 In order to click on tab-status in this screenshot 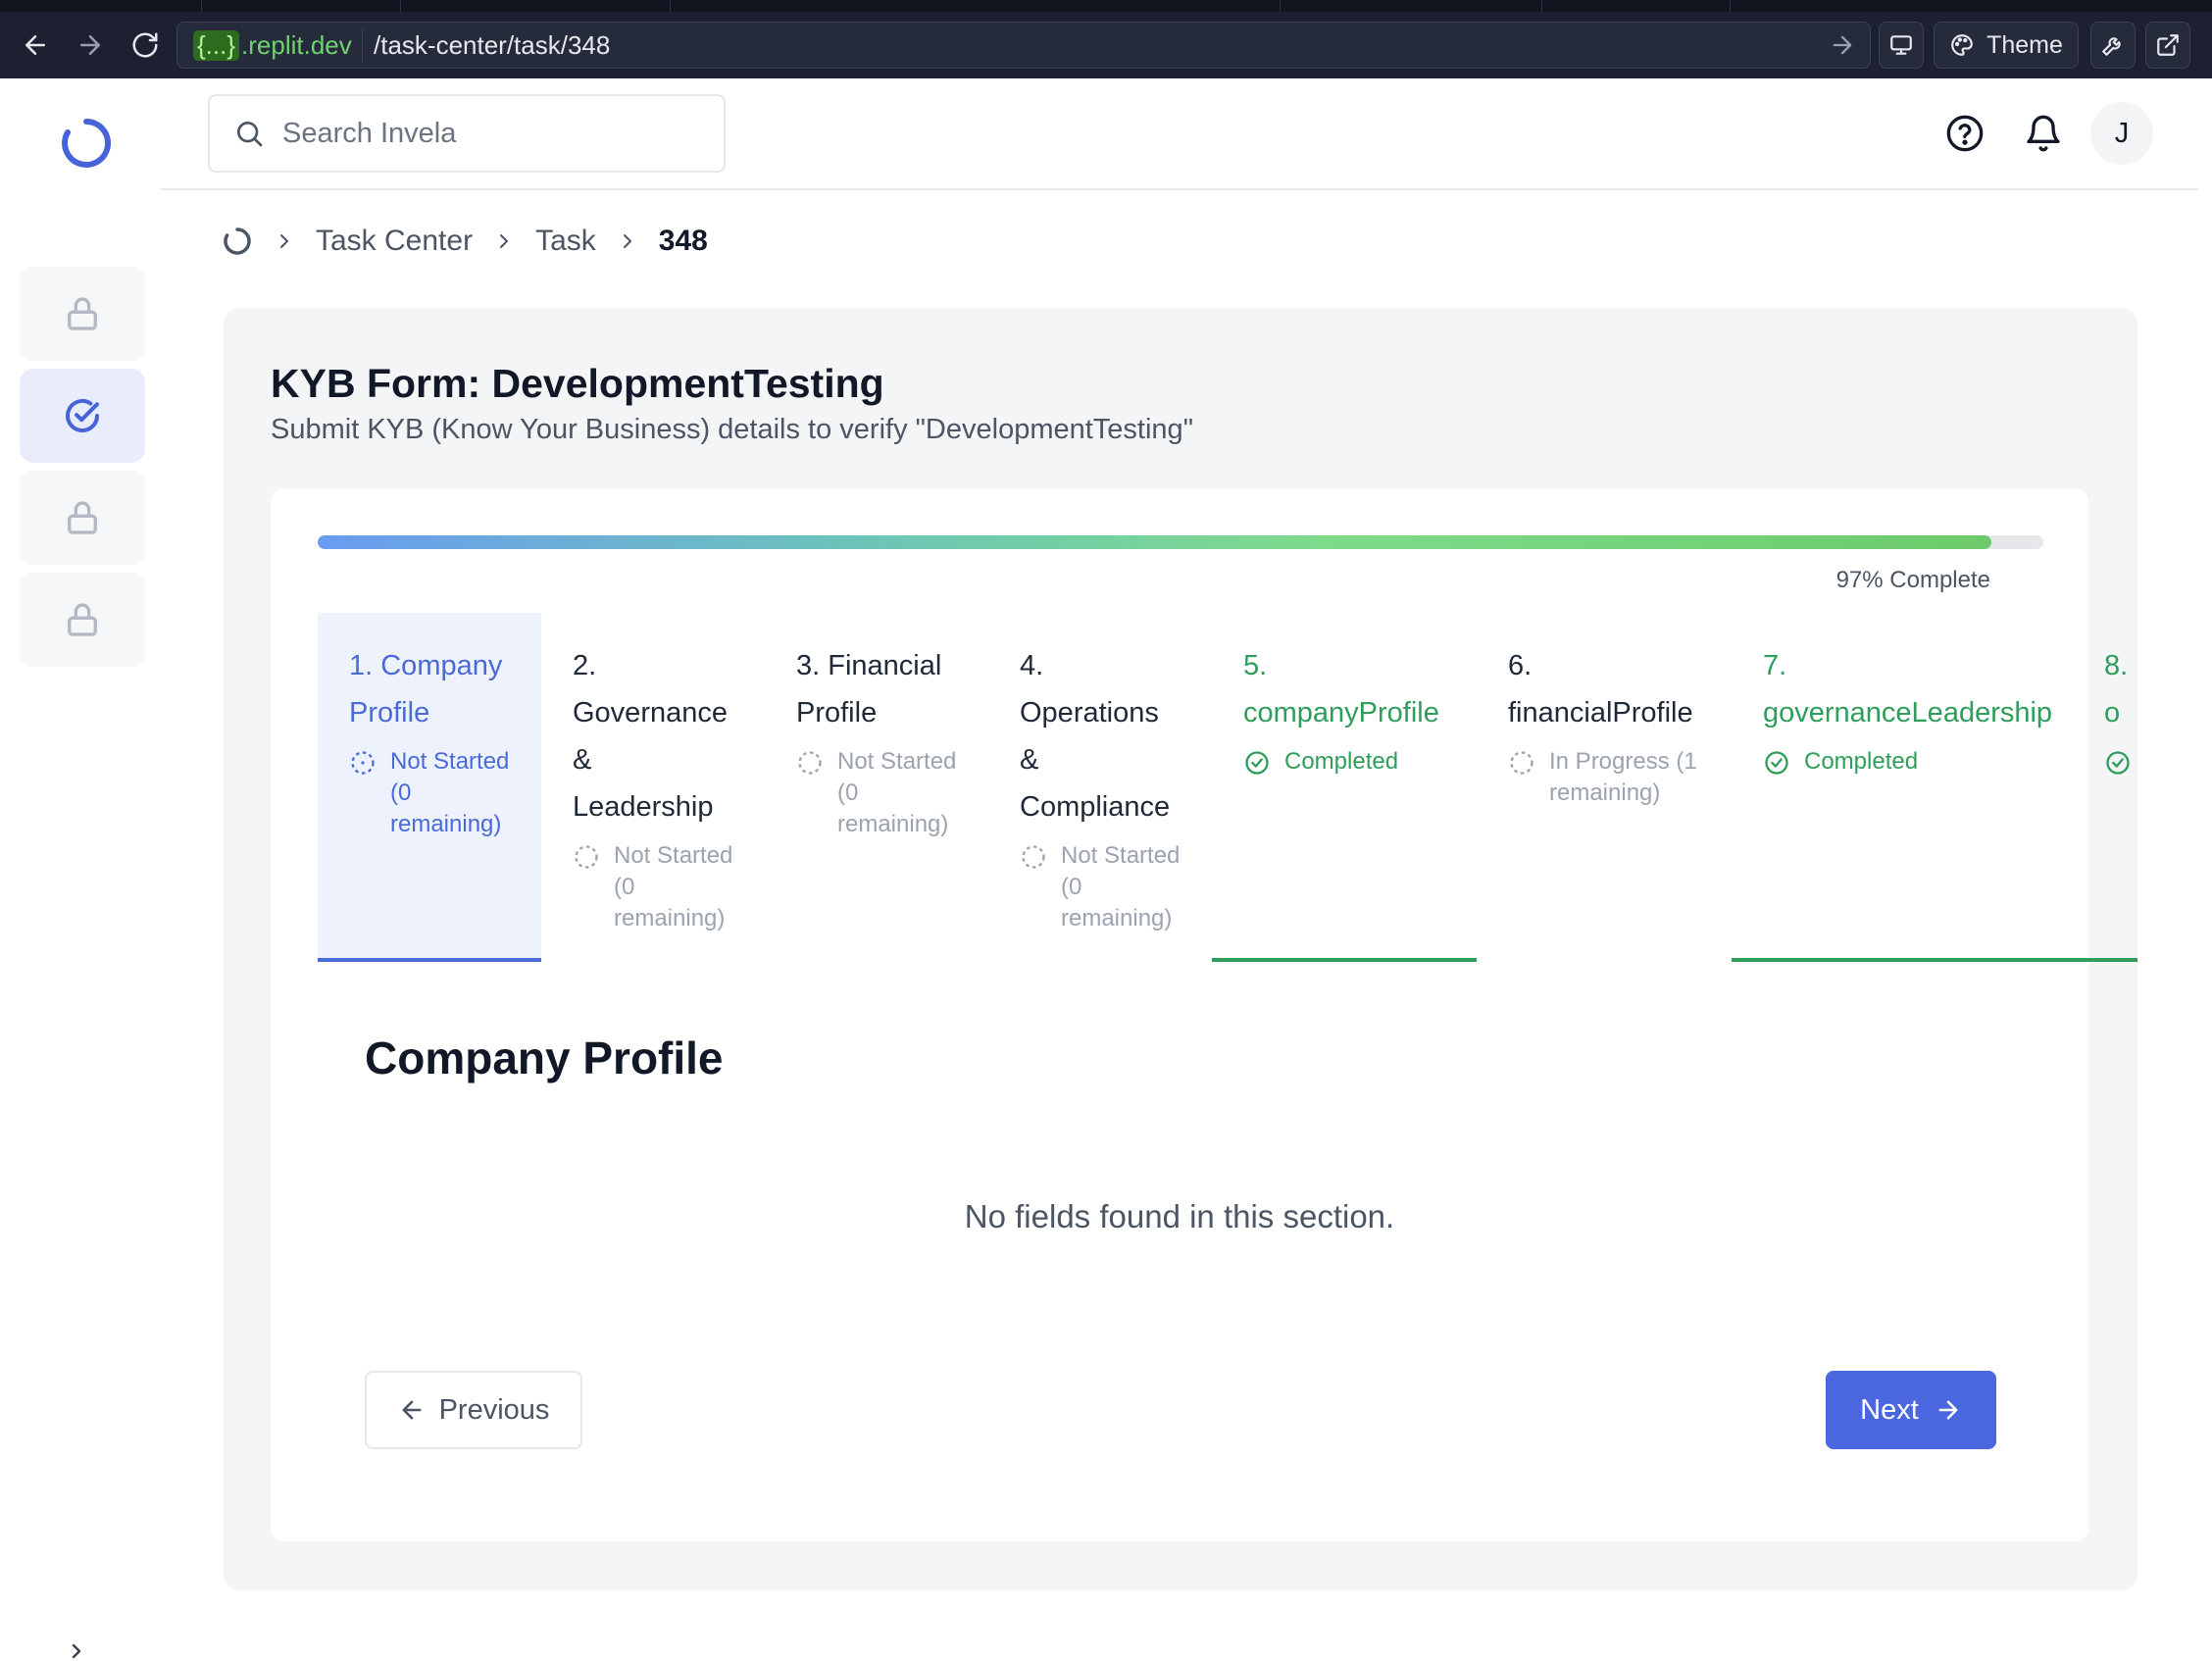, I will do `click(2121, 762)`.